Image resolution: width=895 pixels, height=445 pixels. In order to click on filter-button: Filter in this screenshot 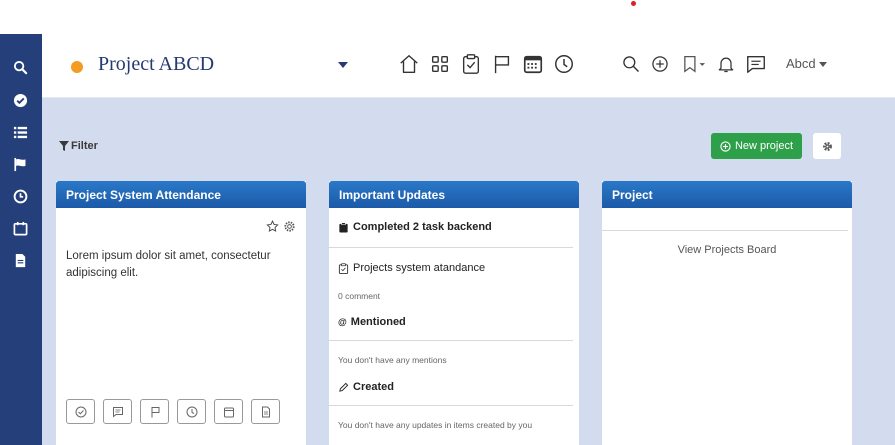, I will do `click(78, 146)`.